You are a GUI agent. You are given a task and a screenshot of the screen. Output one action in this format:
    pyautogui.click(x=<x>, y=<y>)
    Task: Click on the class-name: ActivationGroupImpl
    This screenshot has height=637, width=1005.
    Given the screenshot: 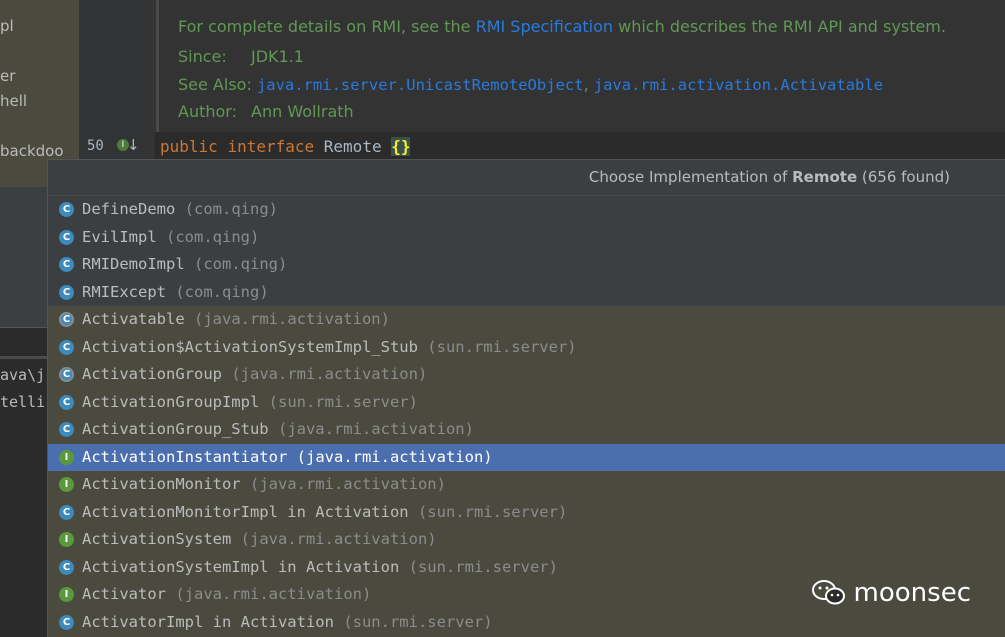 What is the action you would take?
    pyautogui.click(x=171, y=401)
    